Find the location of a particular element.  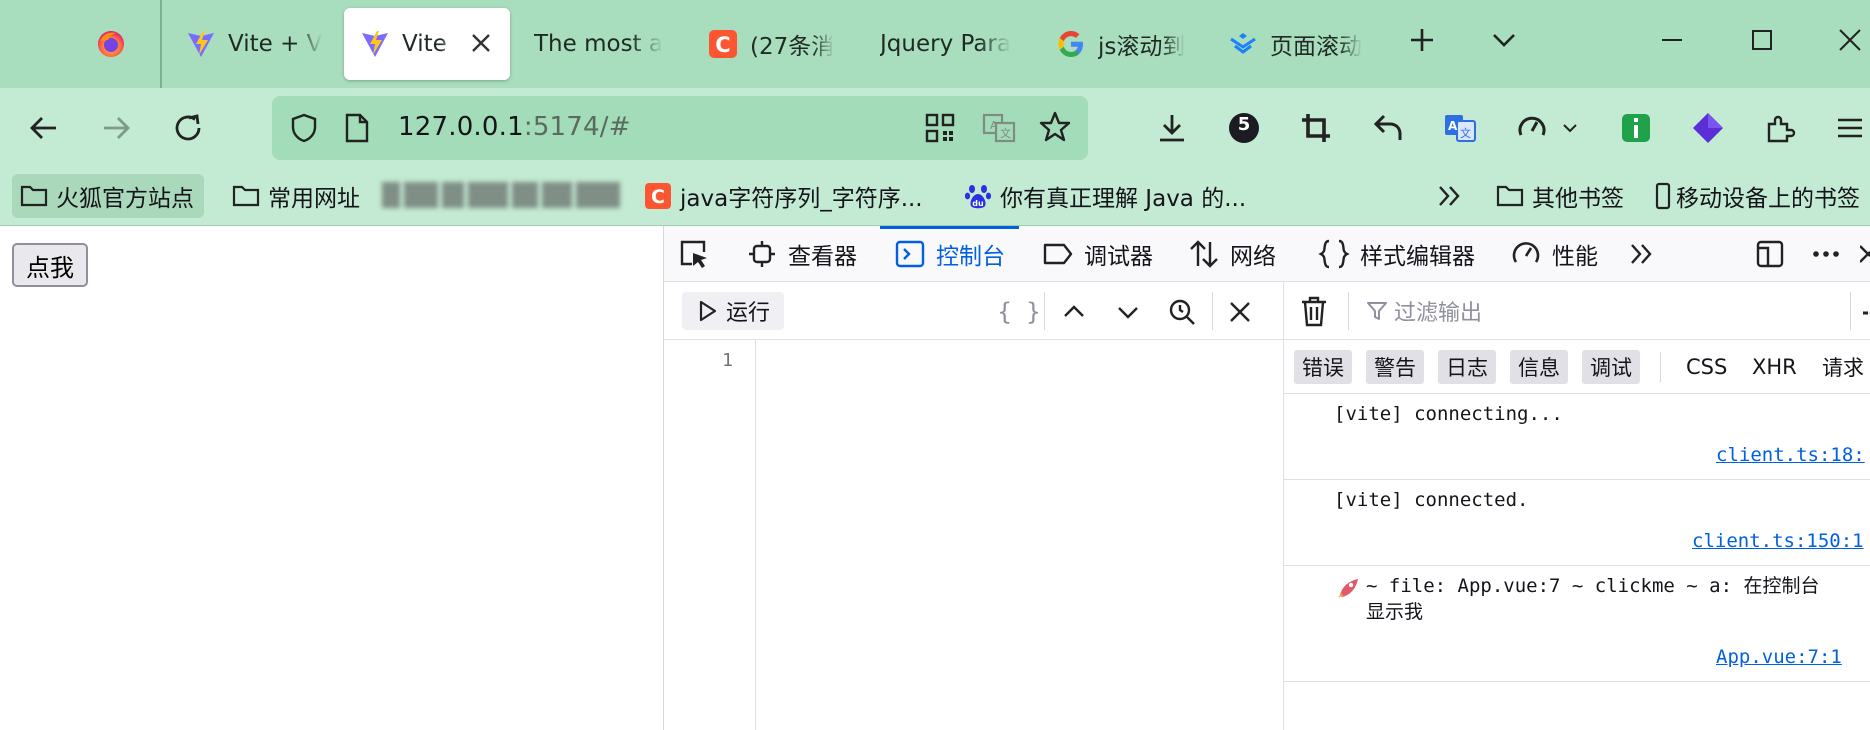

url-text: 127.0.0.1:5174/# is located at coordinates (514, 127).